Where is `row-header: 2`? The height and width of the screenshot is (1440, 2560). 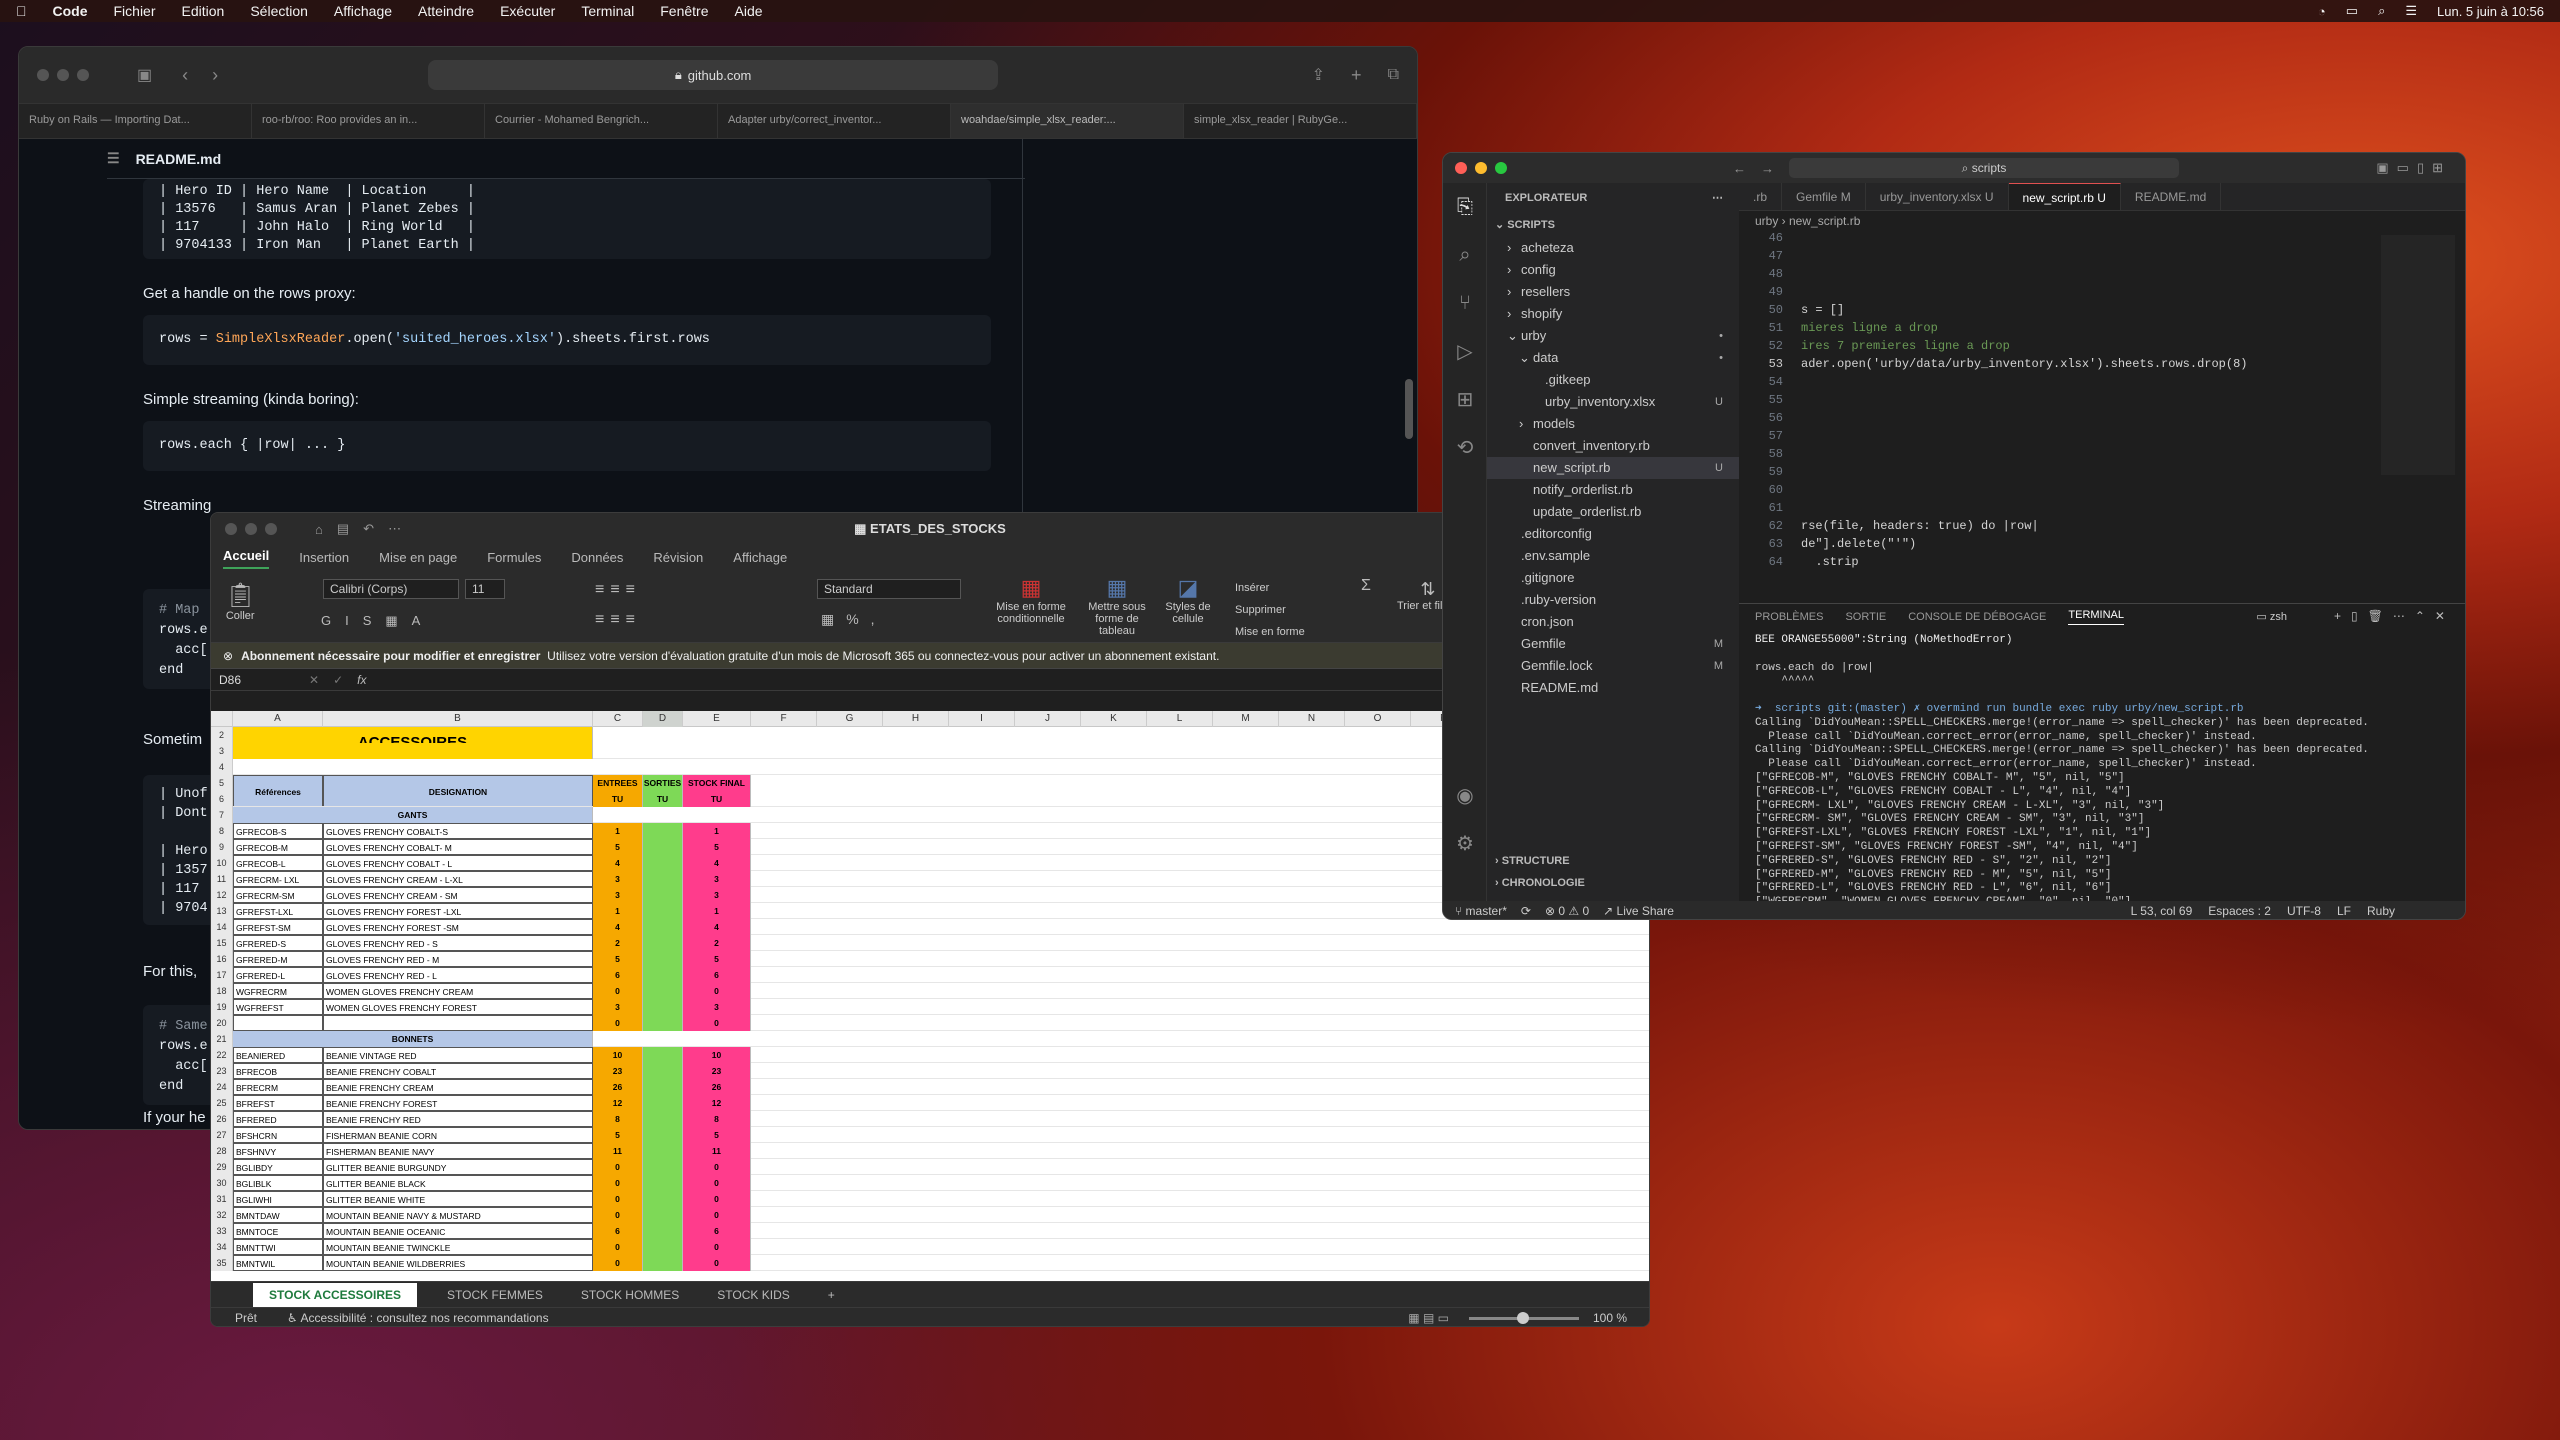 row-header: 2 is located at coordinates (222, 735).